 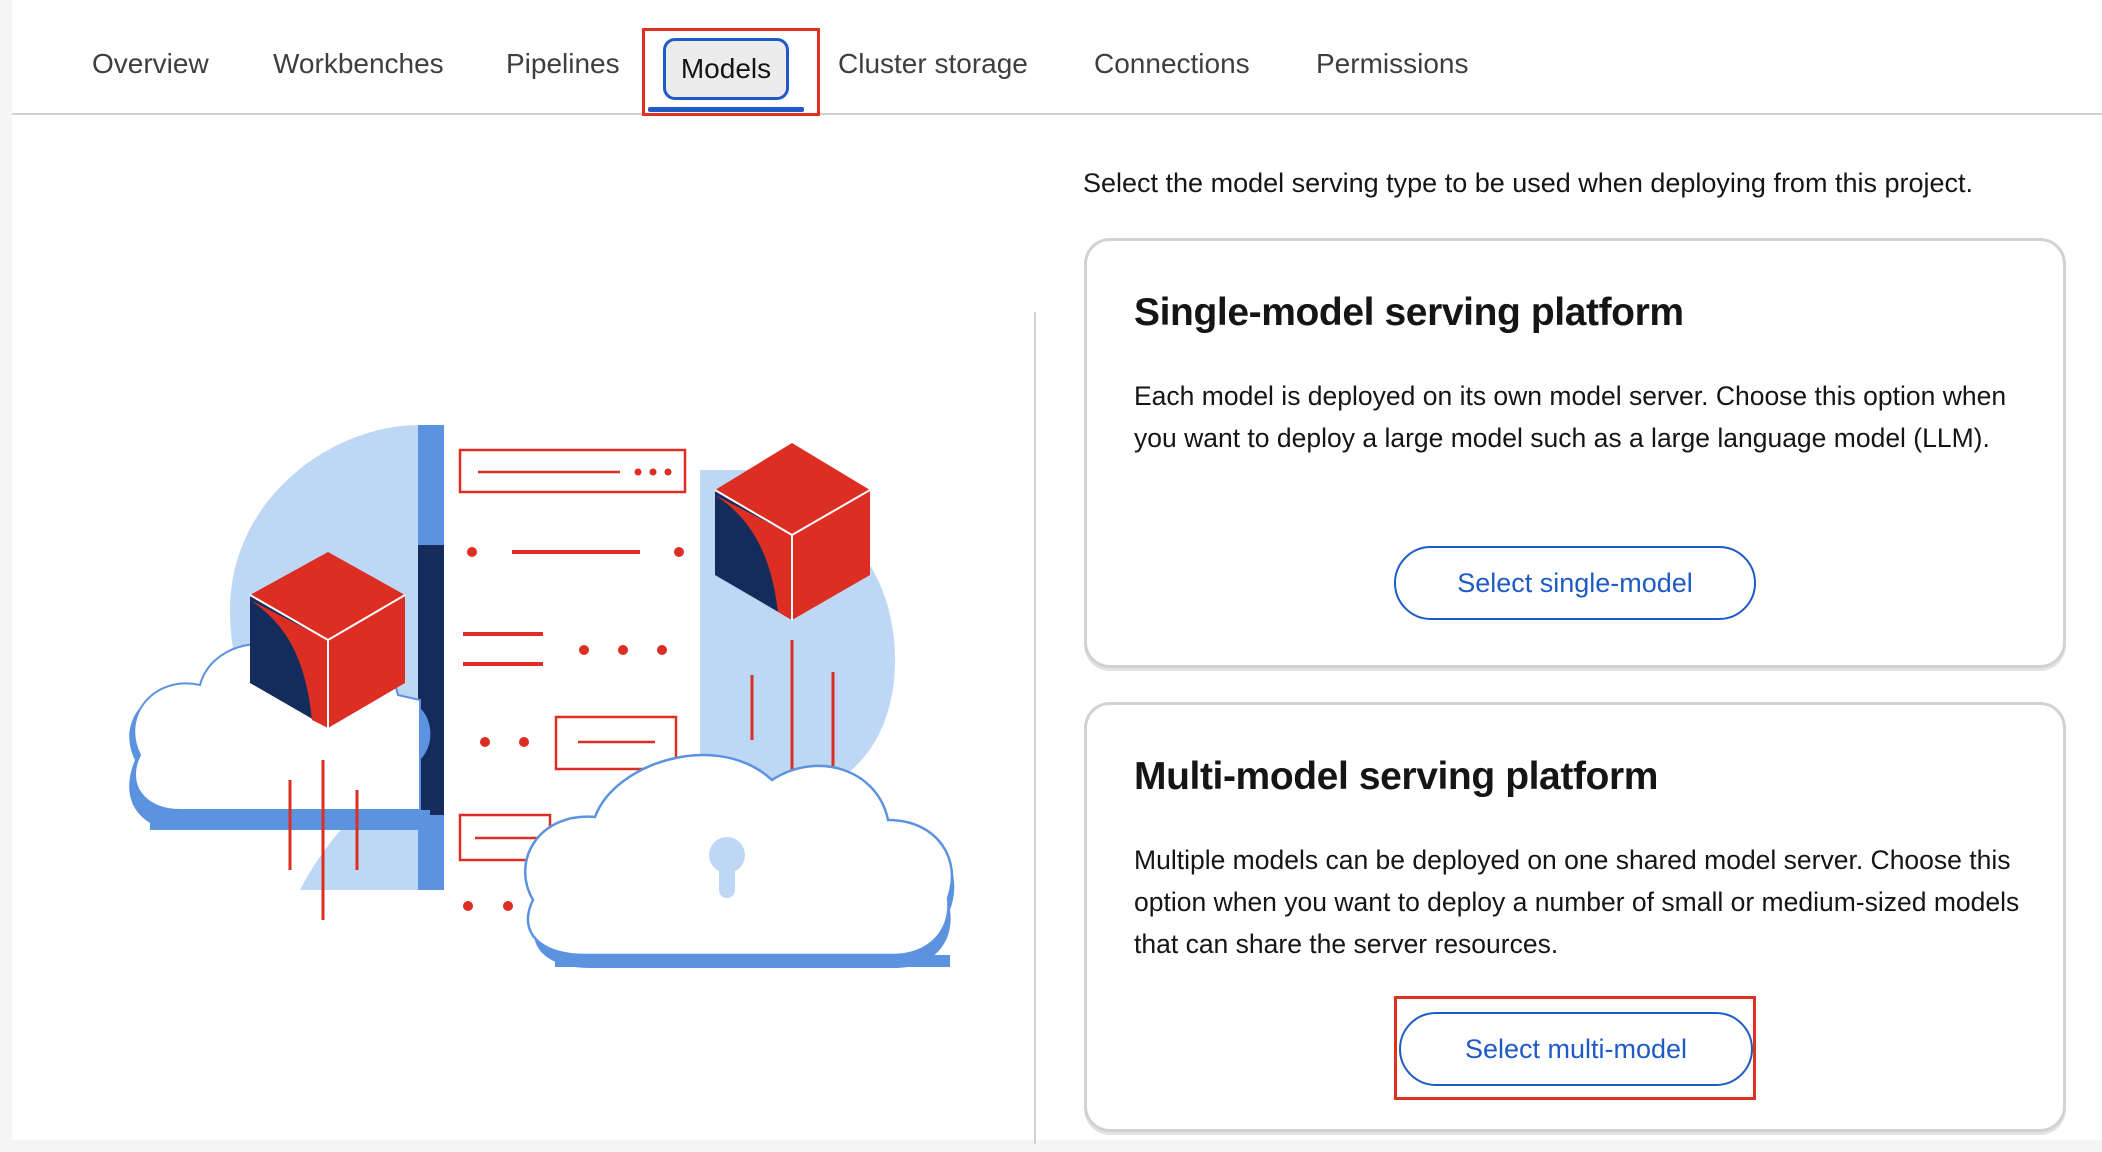 I want to click on pillar-middle, so click(x=431, y=680).